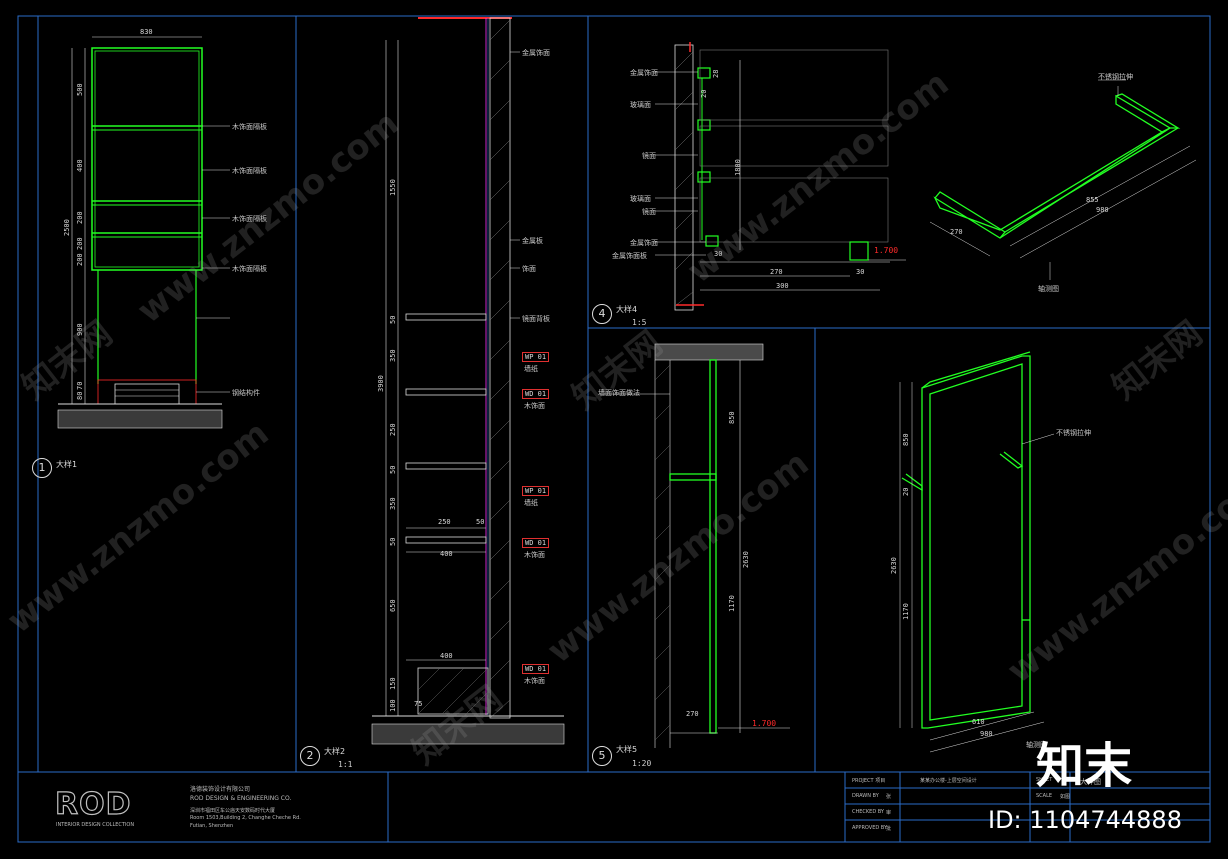 The width and height of the screenshot is (1228, 859). I want to click on view4-dim: 28, so click(716, 73).